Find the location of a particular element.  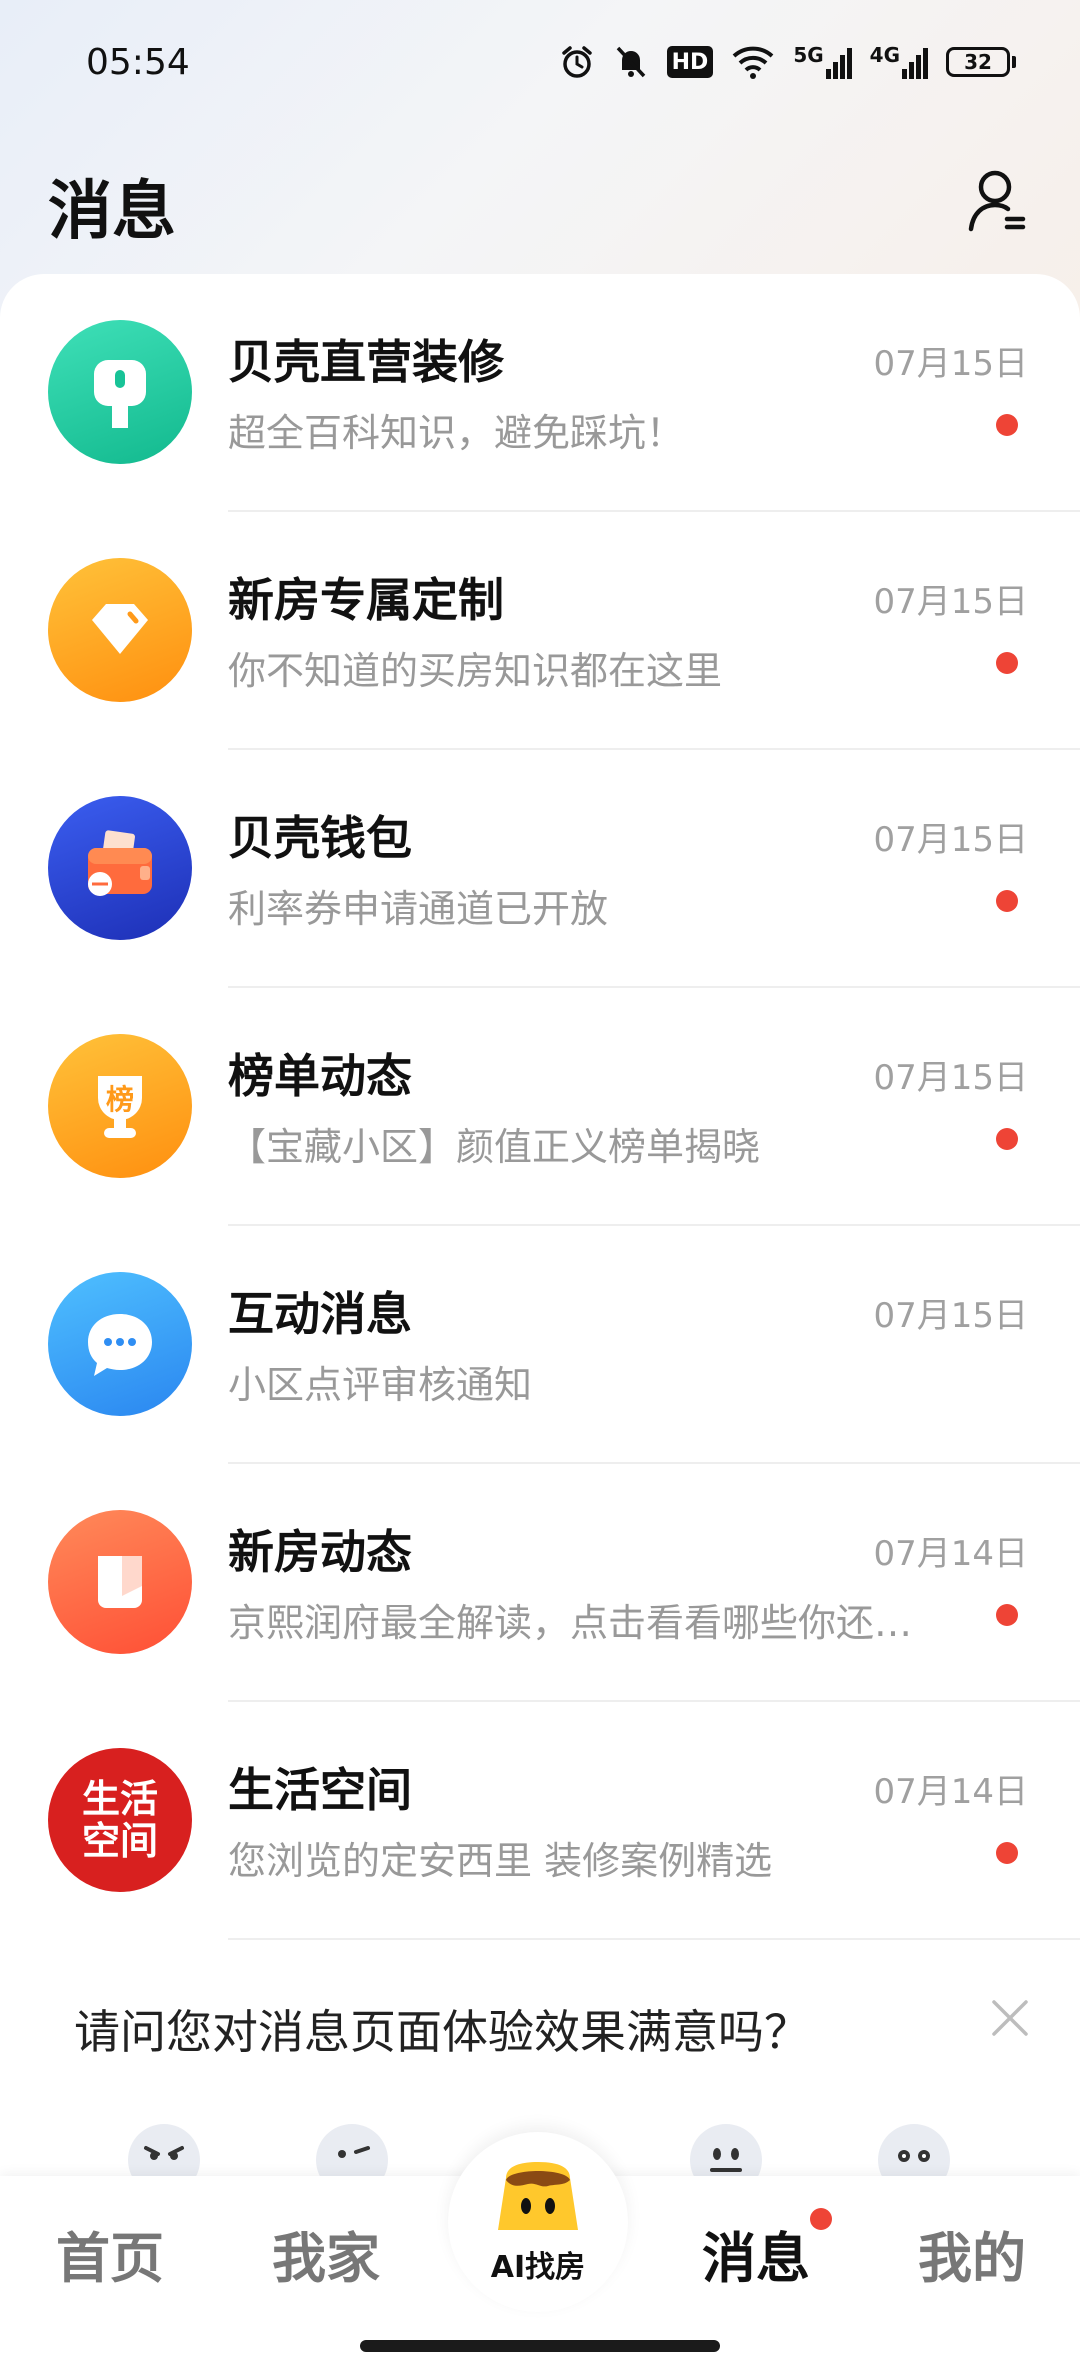

alarm-icon is located at coordinates (577, 62).